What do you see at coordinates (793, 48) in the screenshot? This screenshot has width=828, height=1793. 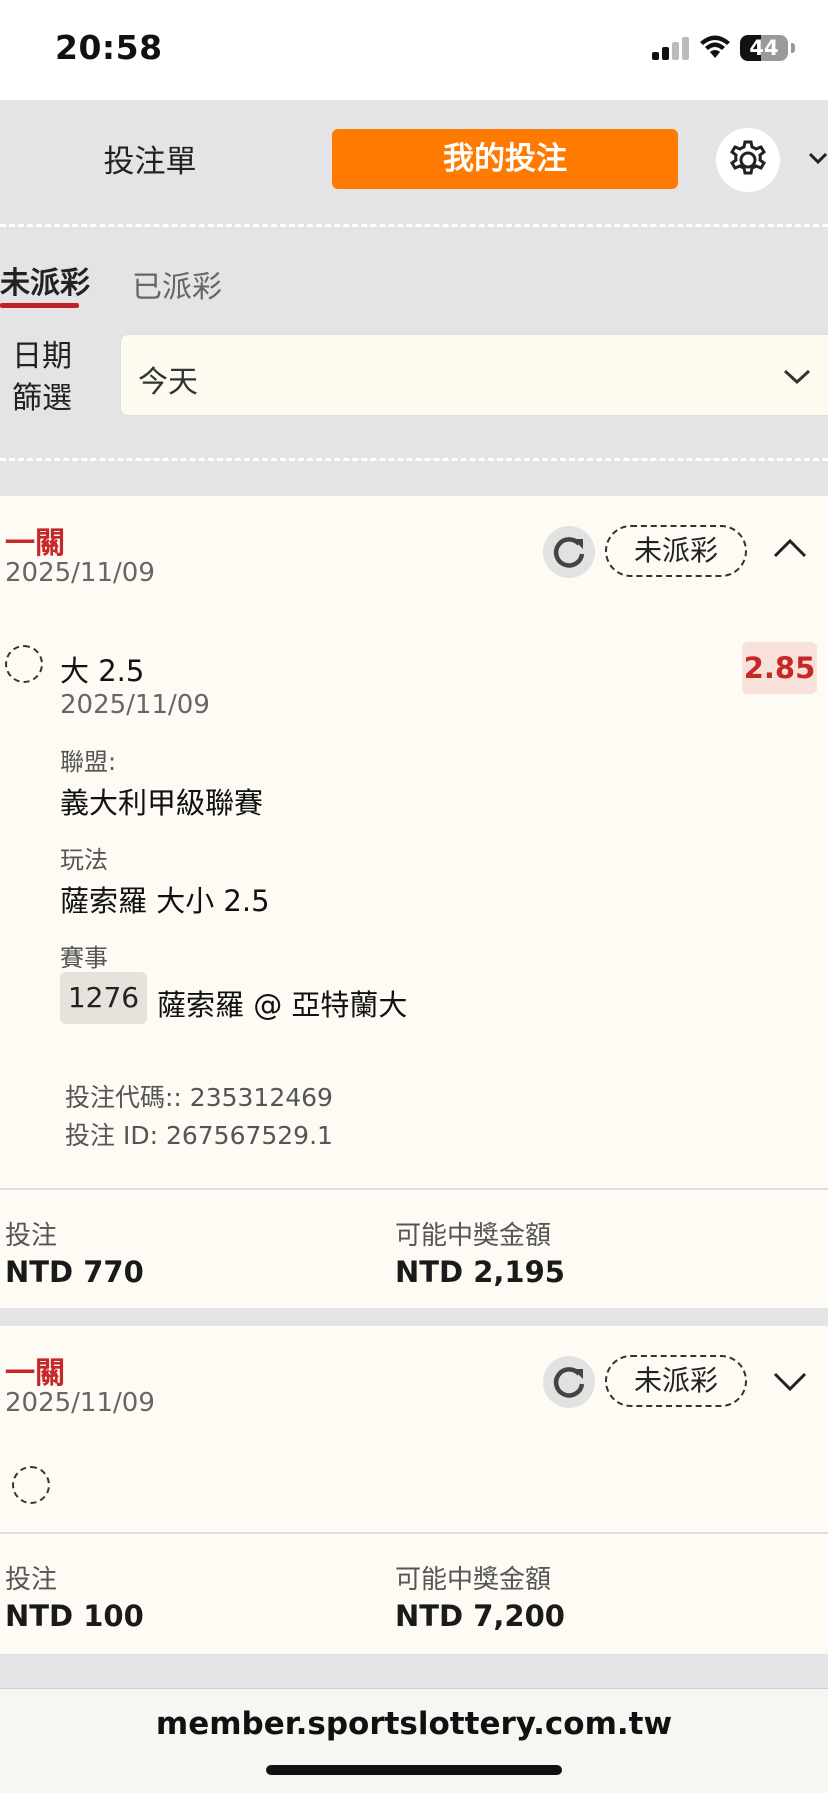 I see `battery-nub` at bounding box center [793, 48].